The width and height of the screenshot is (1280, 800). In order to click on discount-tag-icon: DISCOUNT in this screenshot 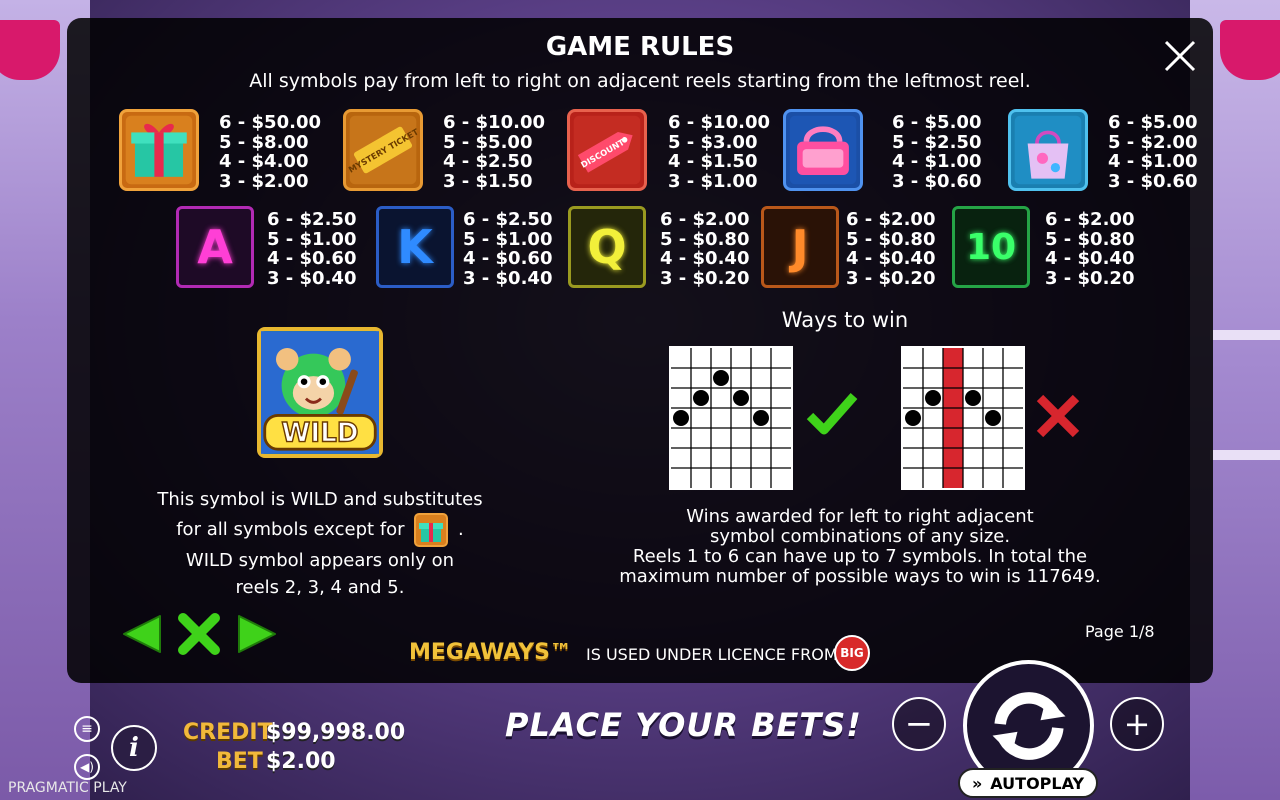, I will do `click(607, 150)`.